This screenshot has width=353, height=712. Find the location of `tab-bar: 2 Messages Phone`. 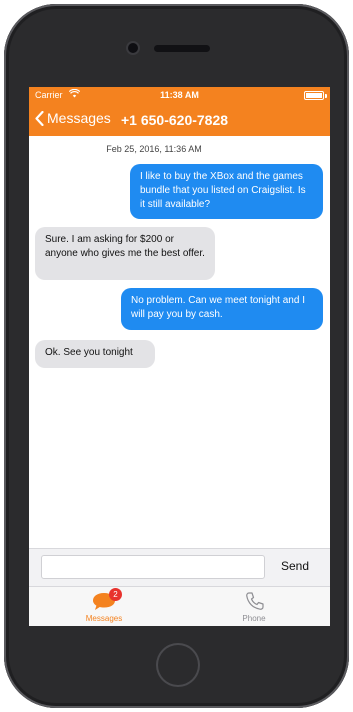

tab-bar: 2 Messages Phone is located at coordinates (179, 606).